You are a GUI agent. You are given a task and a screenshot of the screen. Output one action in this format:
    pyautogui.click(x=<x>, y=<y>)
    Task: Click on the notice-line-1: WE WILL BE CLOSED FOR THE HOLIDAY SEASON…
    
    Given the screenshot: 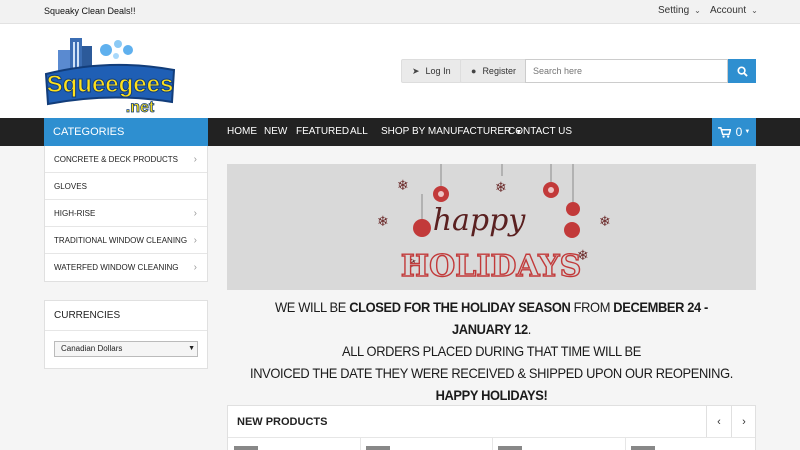 What is the action you would take?
    pyautogui.click(x=491, y=318)
    